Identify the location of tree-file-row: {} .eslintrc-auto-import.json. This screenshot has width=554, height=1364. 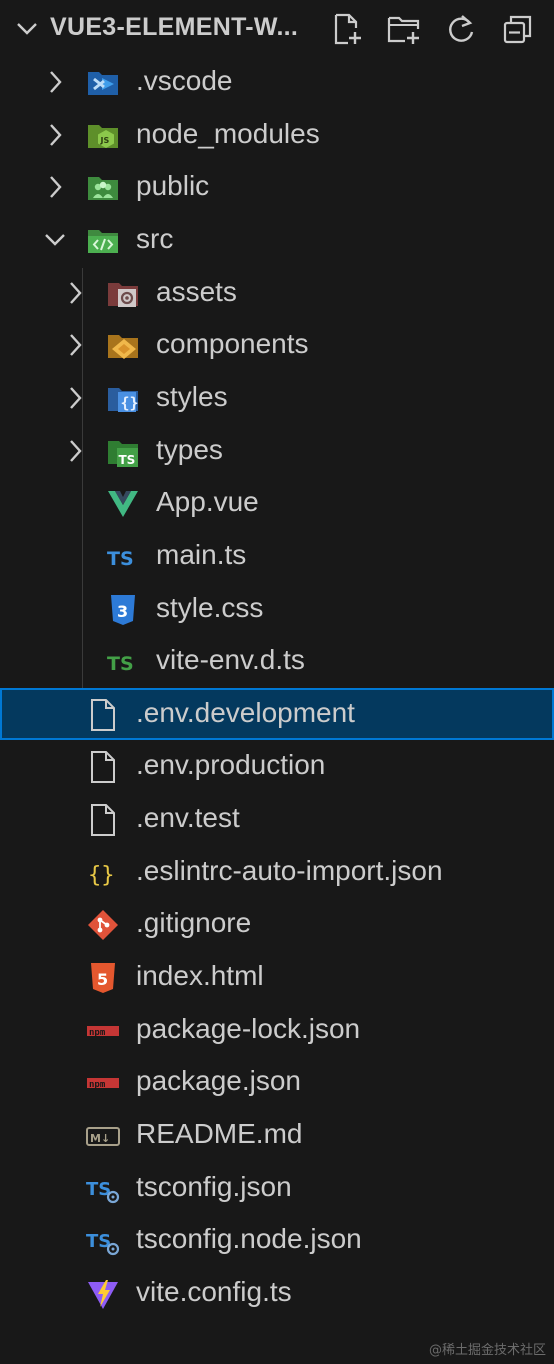
(277, 872).